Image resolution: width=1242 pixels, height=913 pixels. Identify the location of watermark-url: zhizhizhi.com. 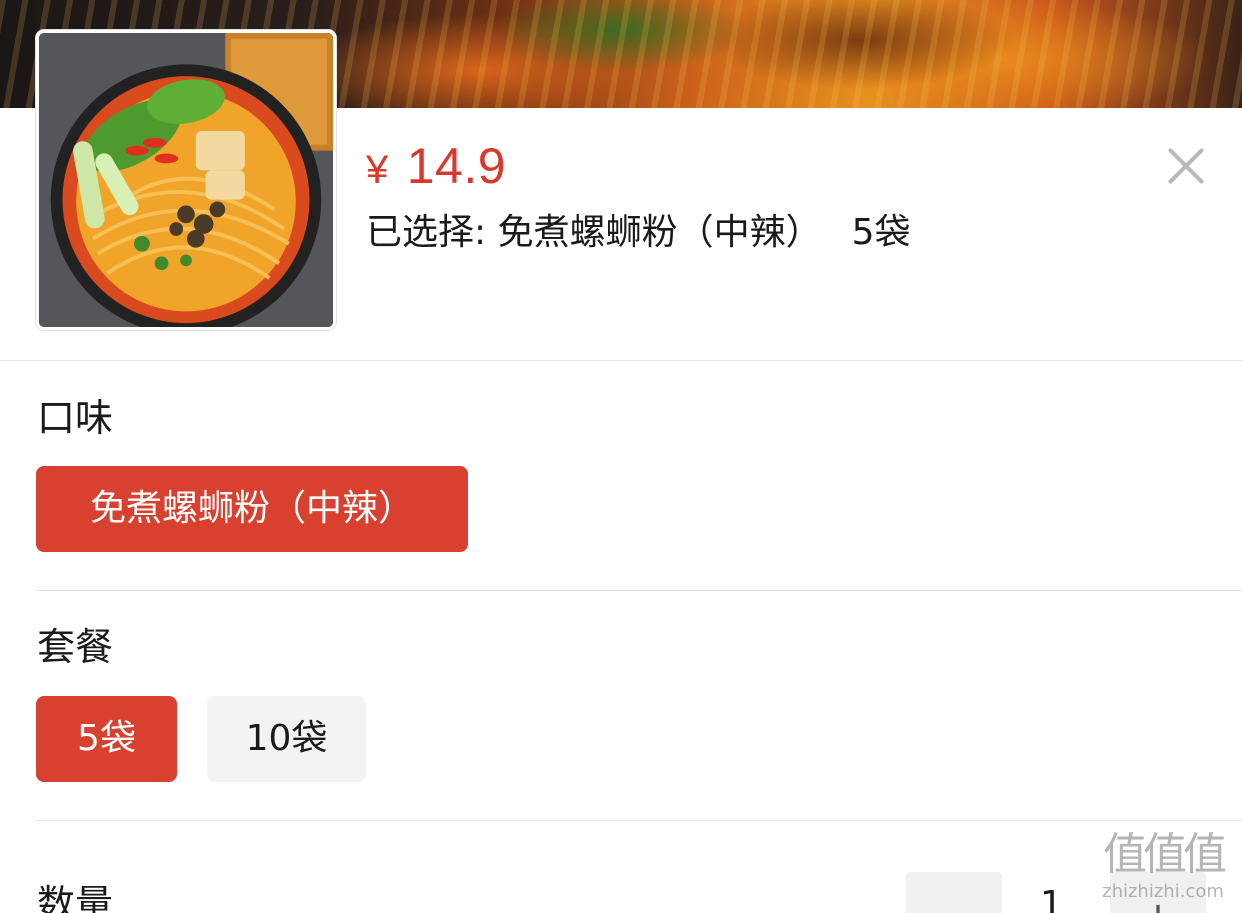
(1163, 891).